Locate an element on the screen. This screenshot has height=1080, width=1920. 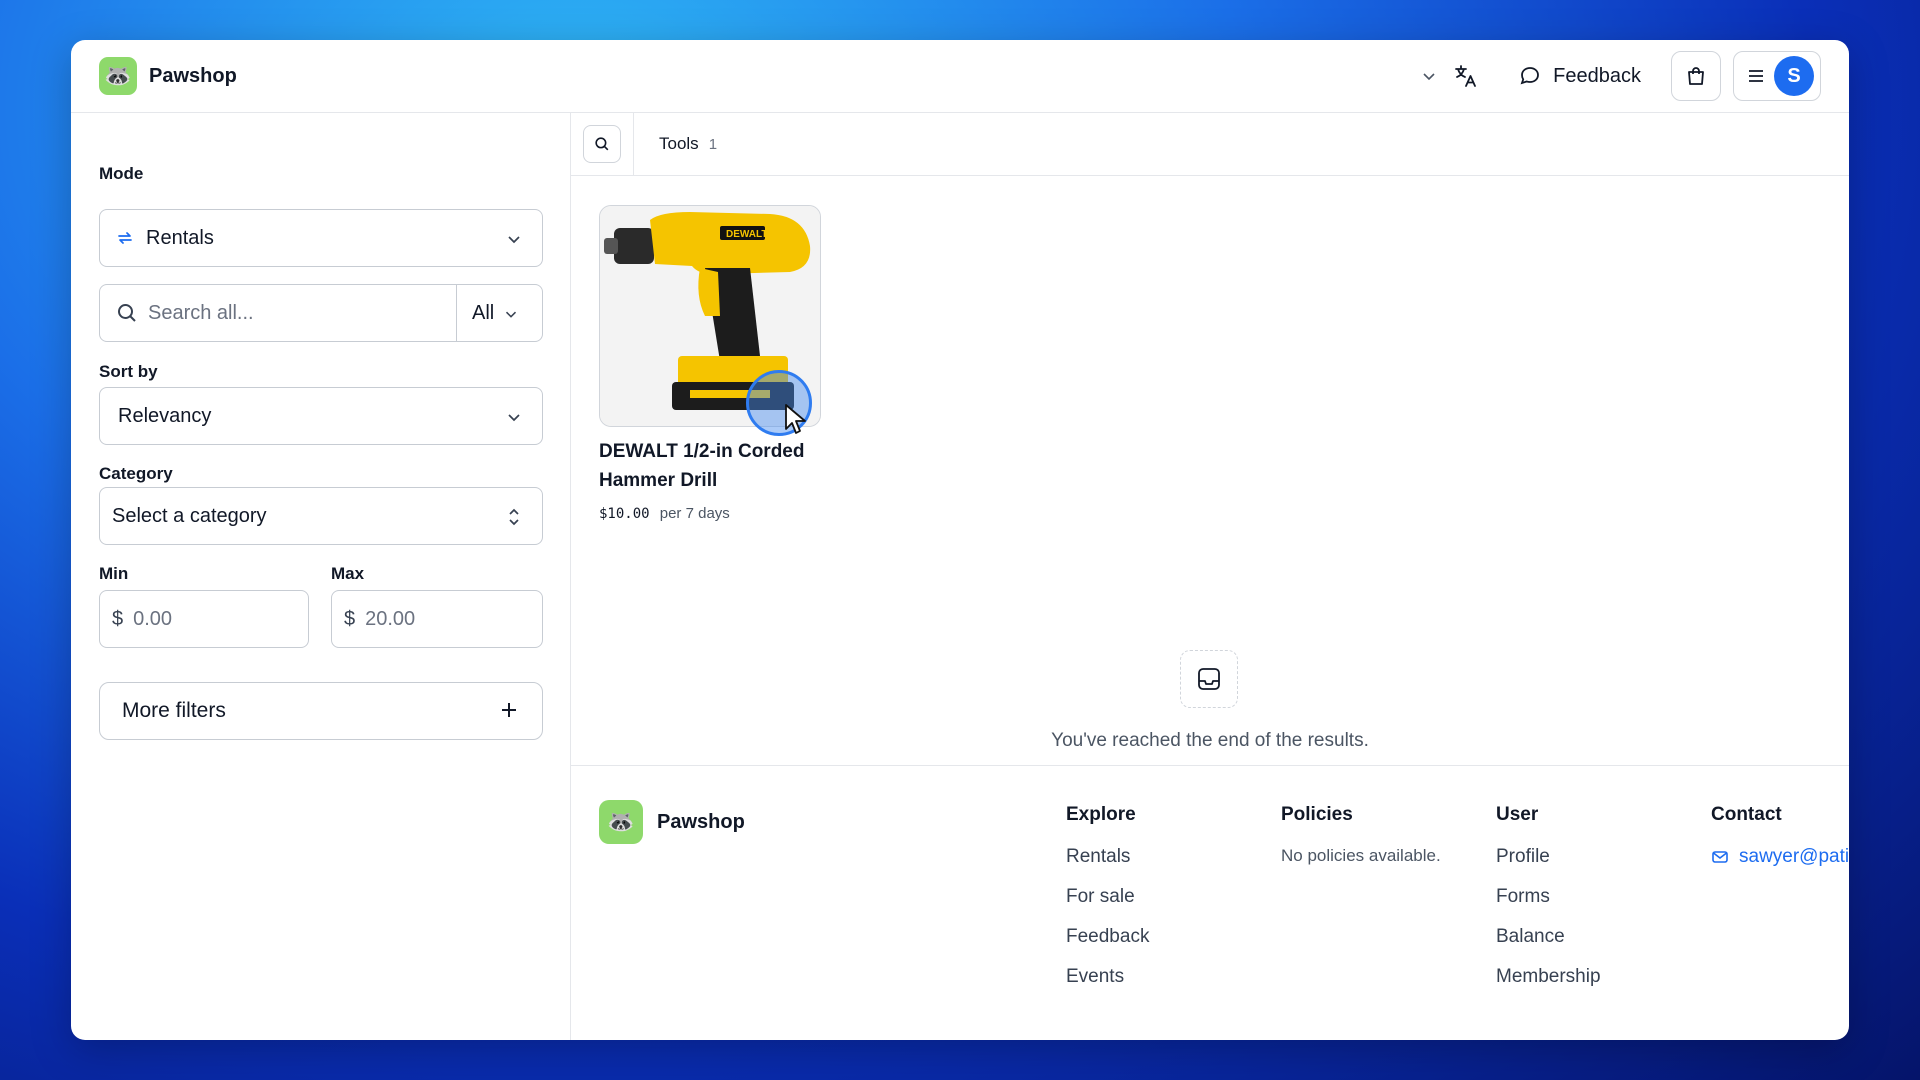
footer-link-events: Events is located at coordinates (1107, 986).